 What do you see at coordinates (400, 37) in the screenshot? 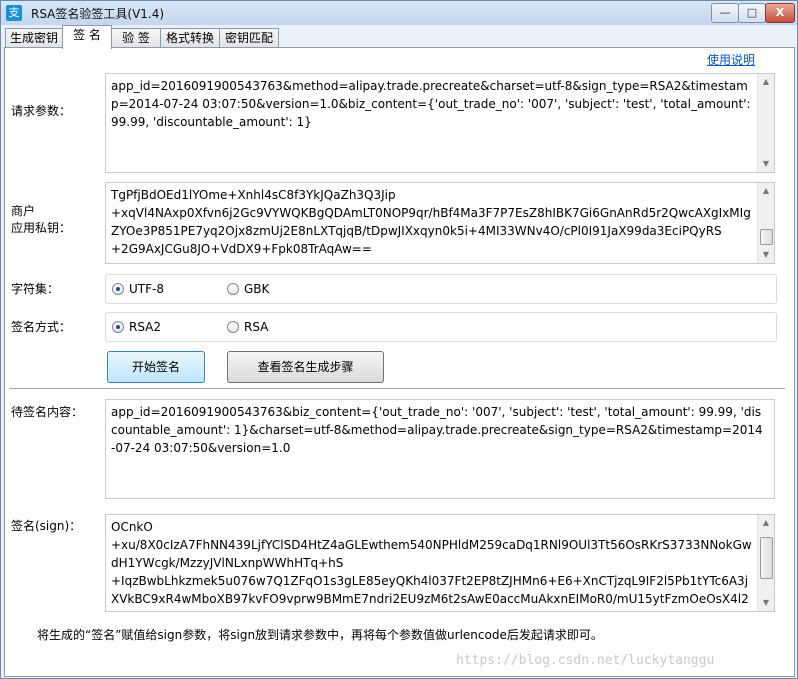
I see `tab-strip: 生成密钥 签 名 验 签 格式转换 密钥匹配` at bounding box center [400, 37].